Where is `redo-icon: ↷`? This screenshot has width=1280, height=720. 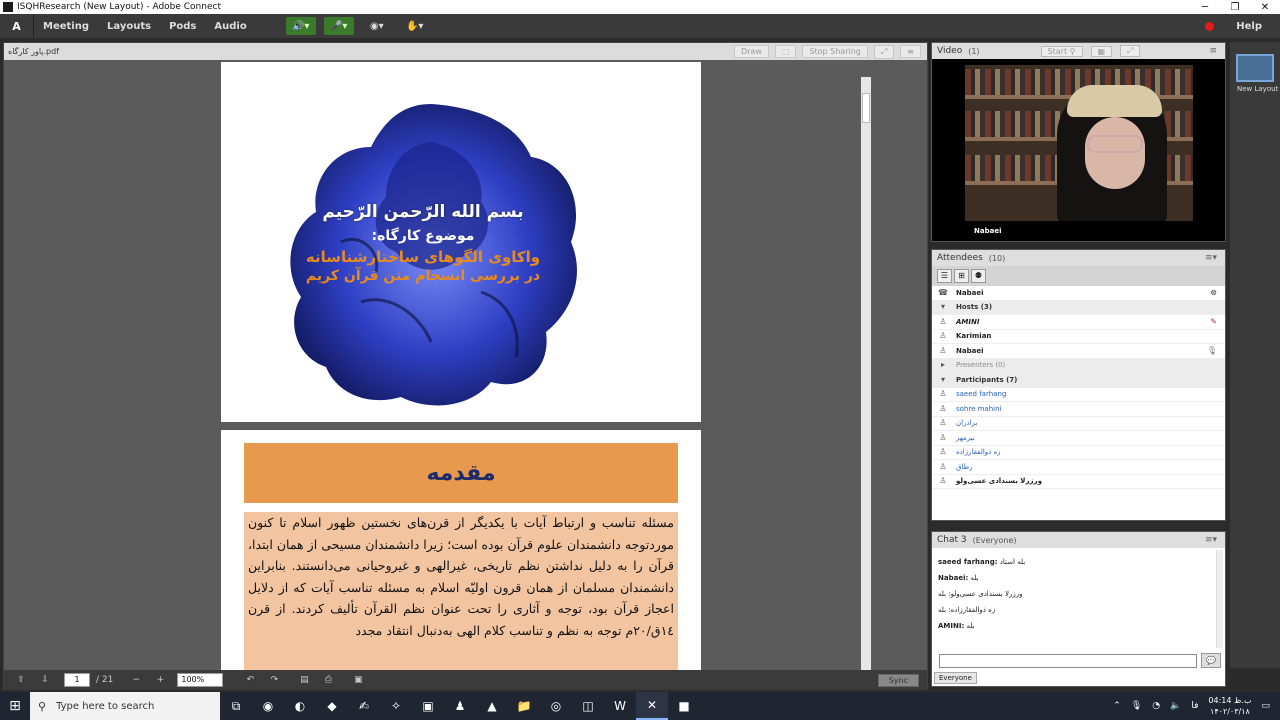 redo-icon: ↷ is located at coordinates (274, 680).